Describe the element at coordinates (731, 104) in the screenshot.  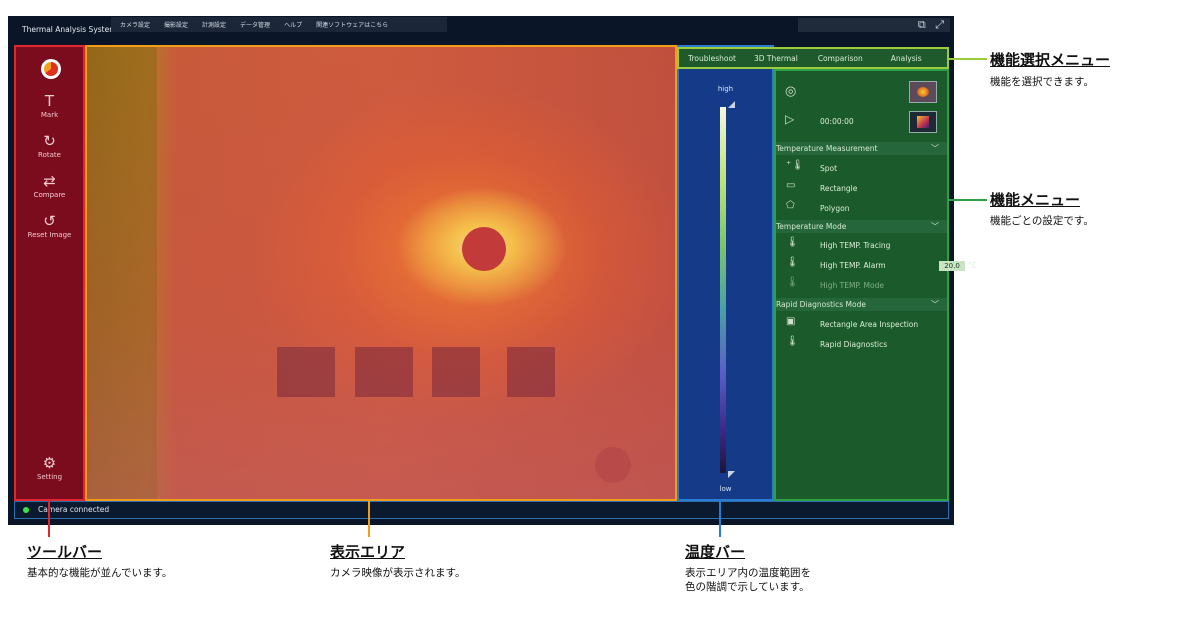
I see `high-slider-handle` at that location.